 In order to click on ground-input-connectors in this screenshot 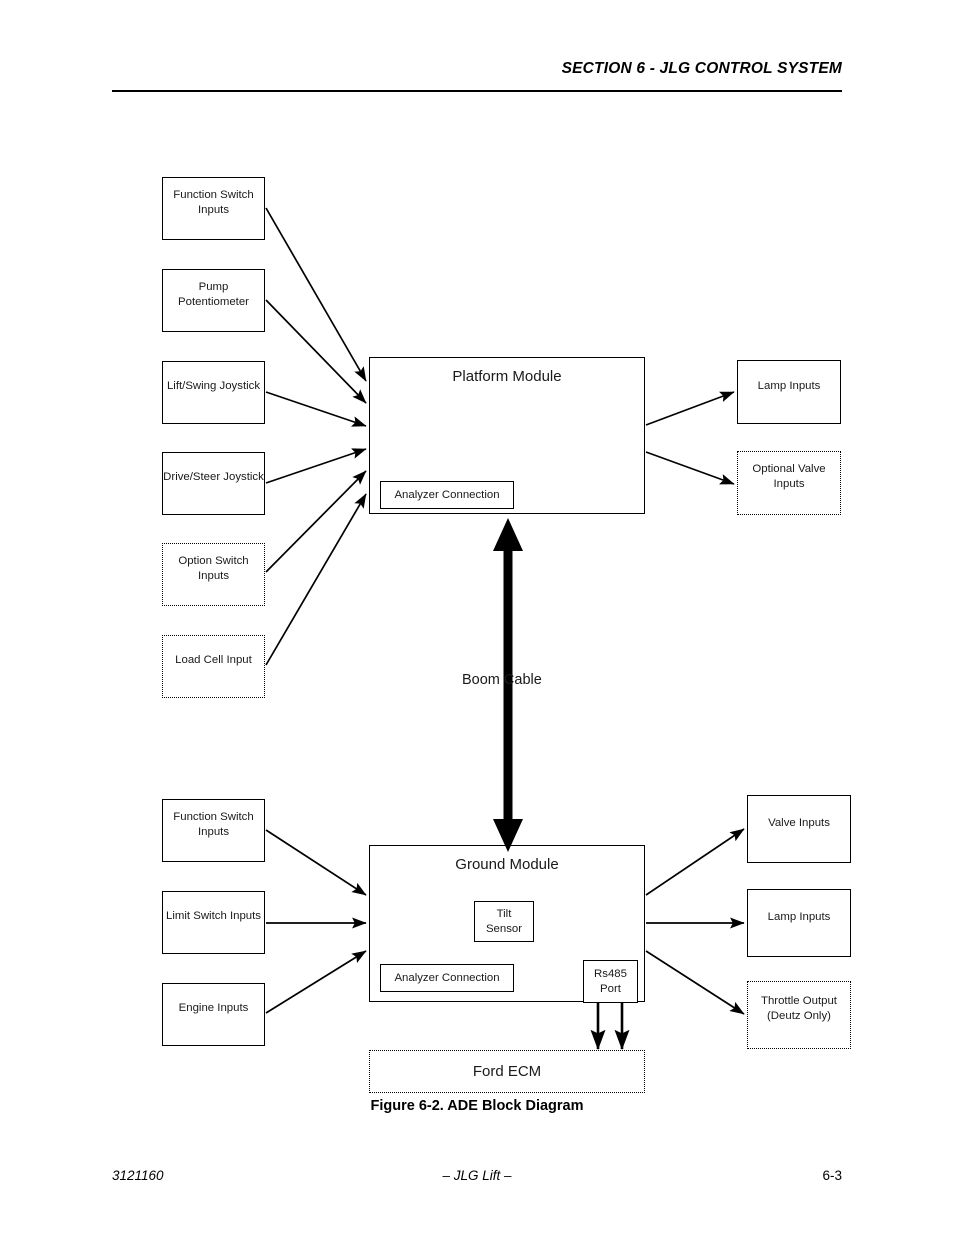, I will do `click(316, 921)`.